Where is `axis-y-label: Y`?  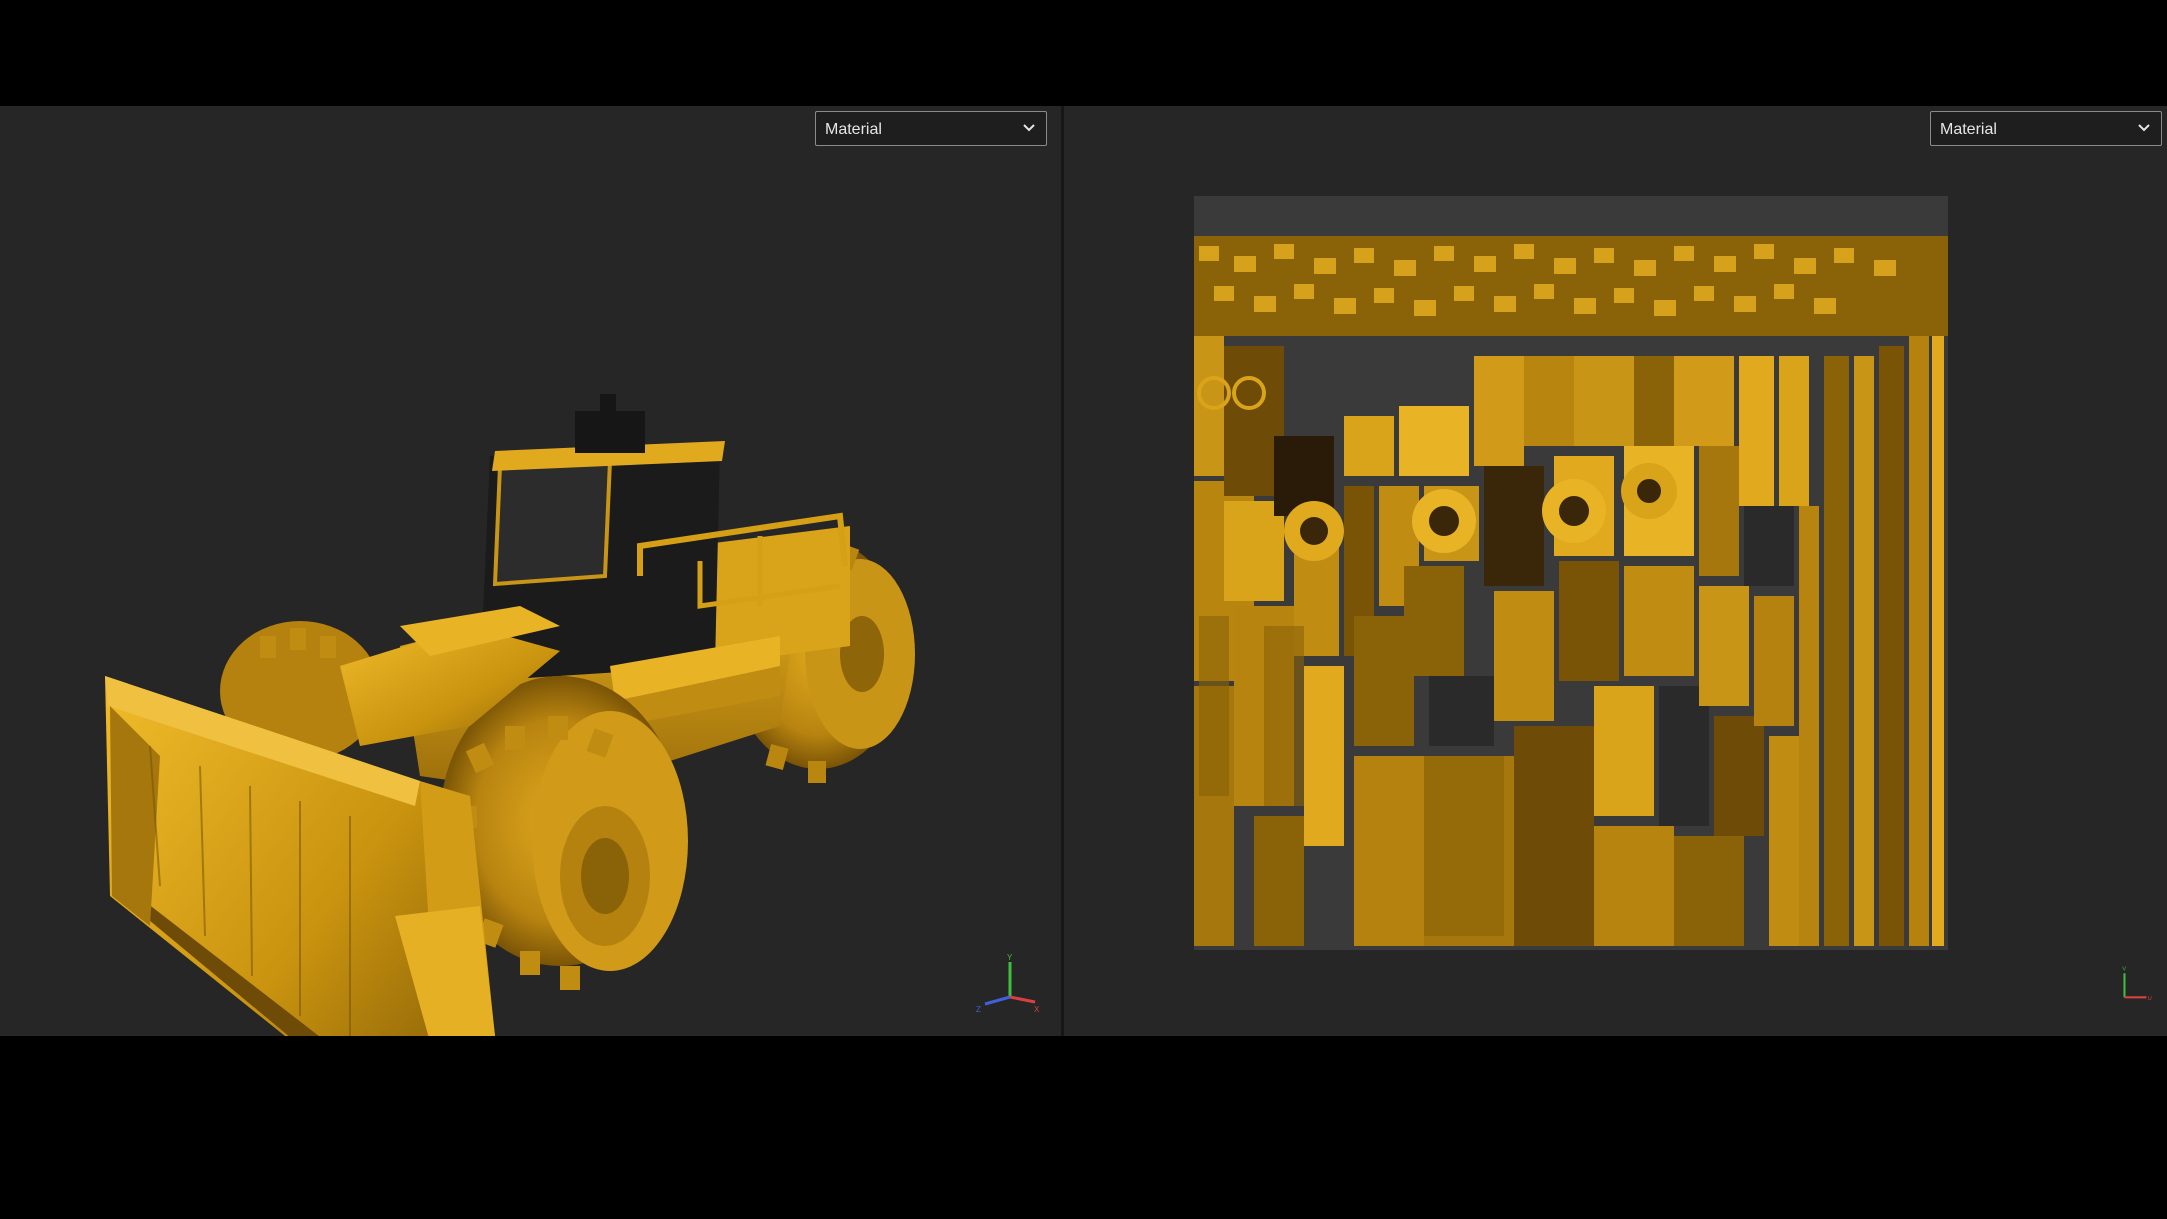
axis-y-label: Y is located at coordinates (1010, 957).